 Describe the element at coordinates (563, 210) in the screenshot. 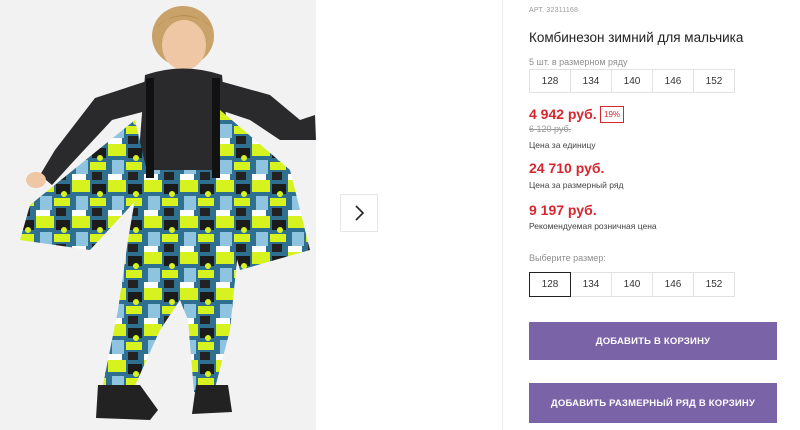

I see `retail-price: 9 197 руб.` at that location.